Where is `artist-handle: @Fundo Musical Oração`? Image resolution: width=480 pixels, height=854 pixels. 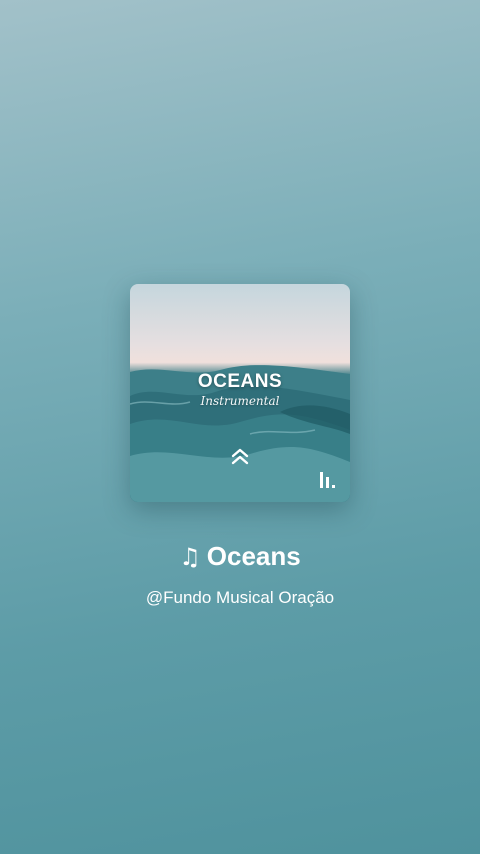 artist-handle: @Fundo Musical Oração is located at coordinates (240, 598).